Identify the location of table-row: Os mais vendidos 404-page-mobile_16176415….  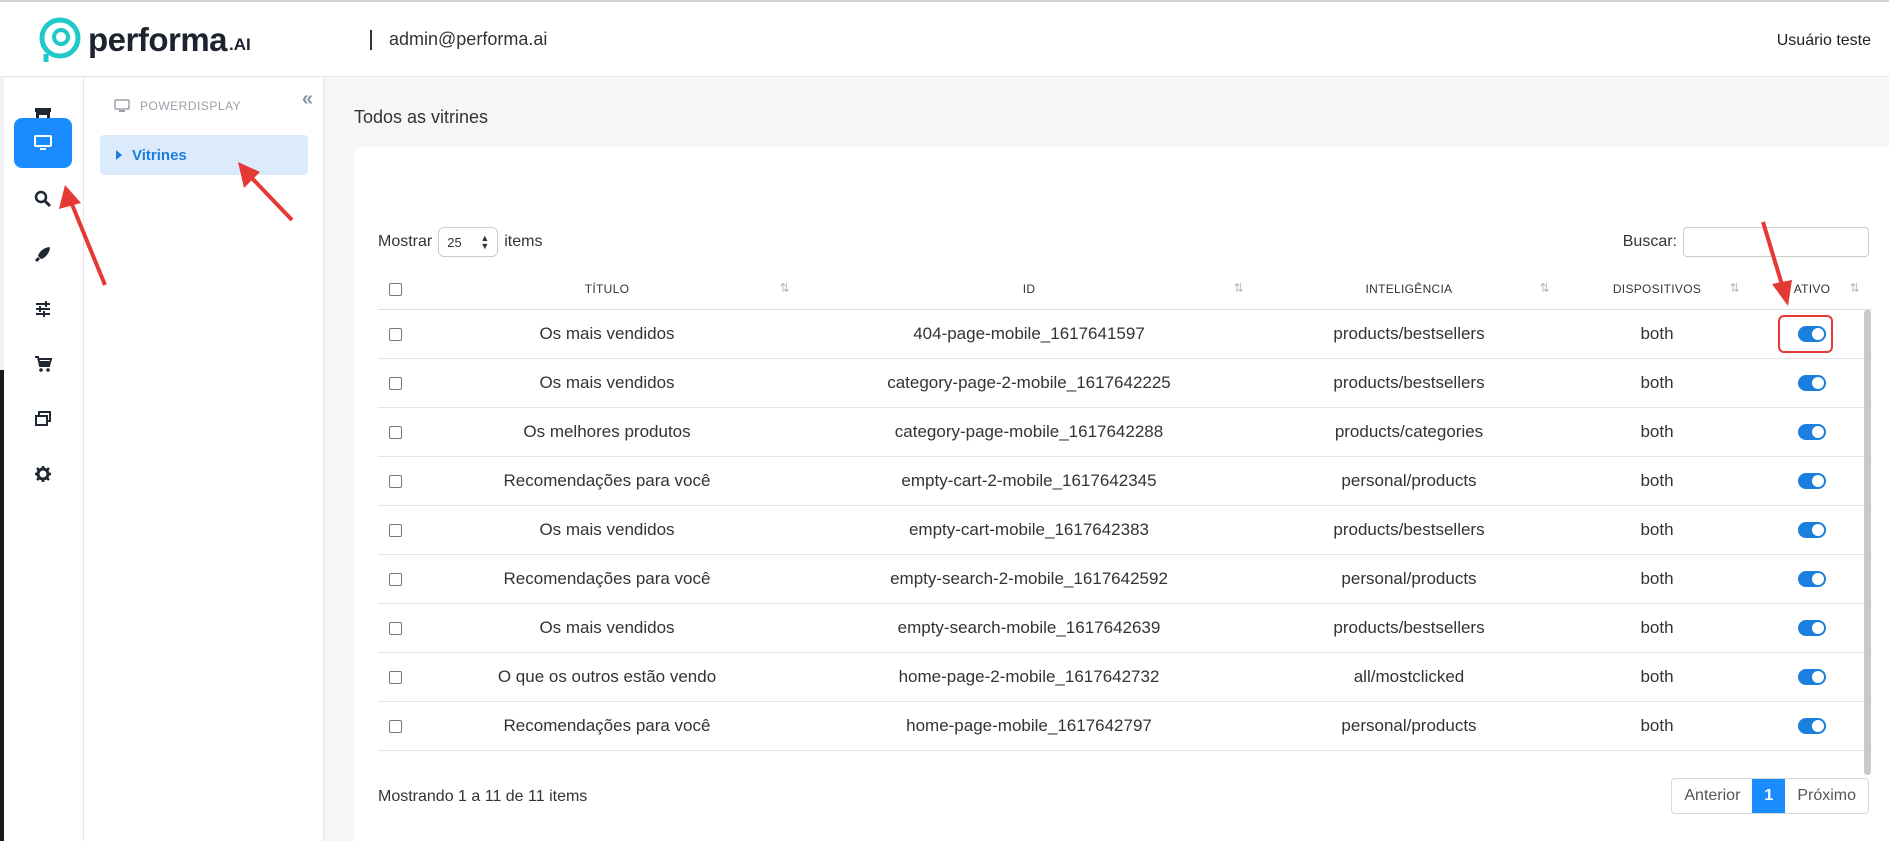
(1125, 334).